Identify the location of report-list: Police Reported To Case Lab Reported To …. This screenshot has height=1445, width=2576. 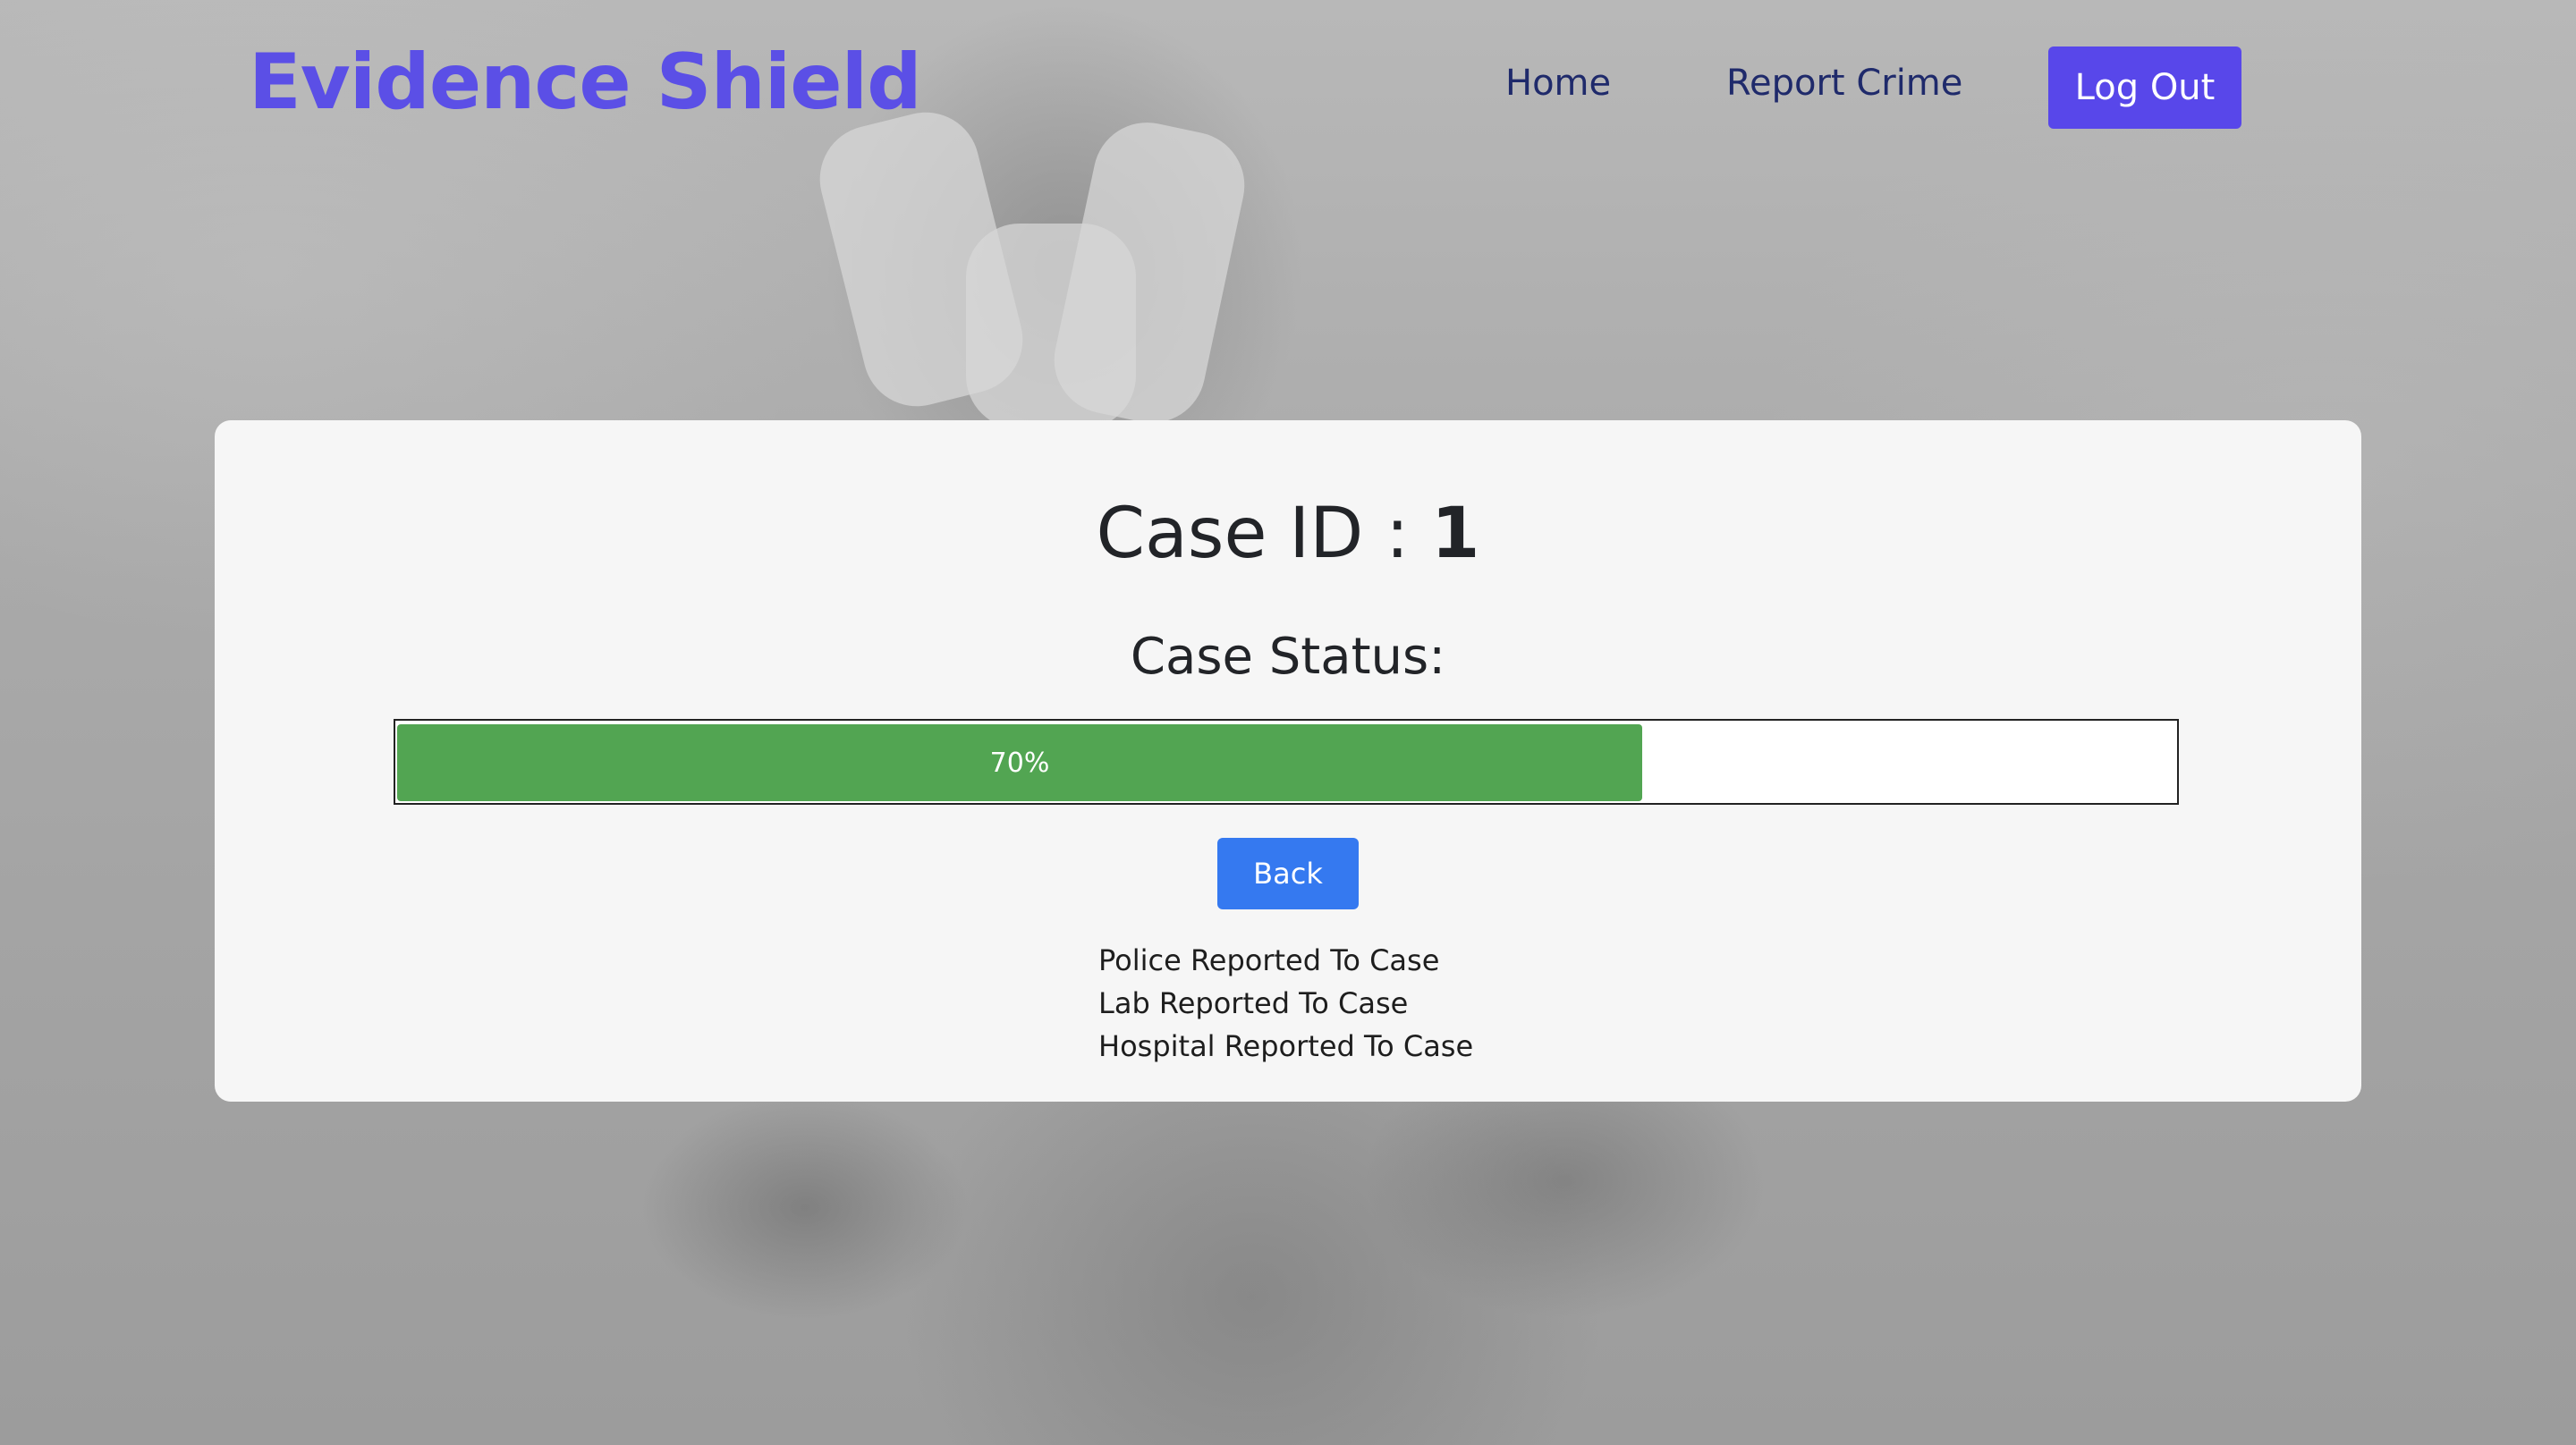
(1285, 1003).